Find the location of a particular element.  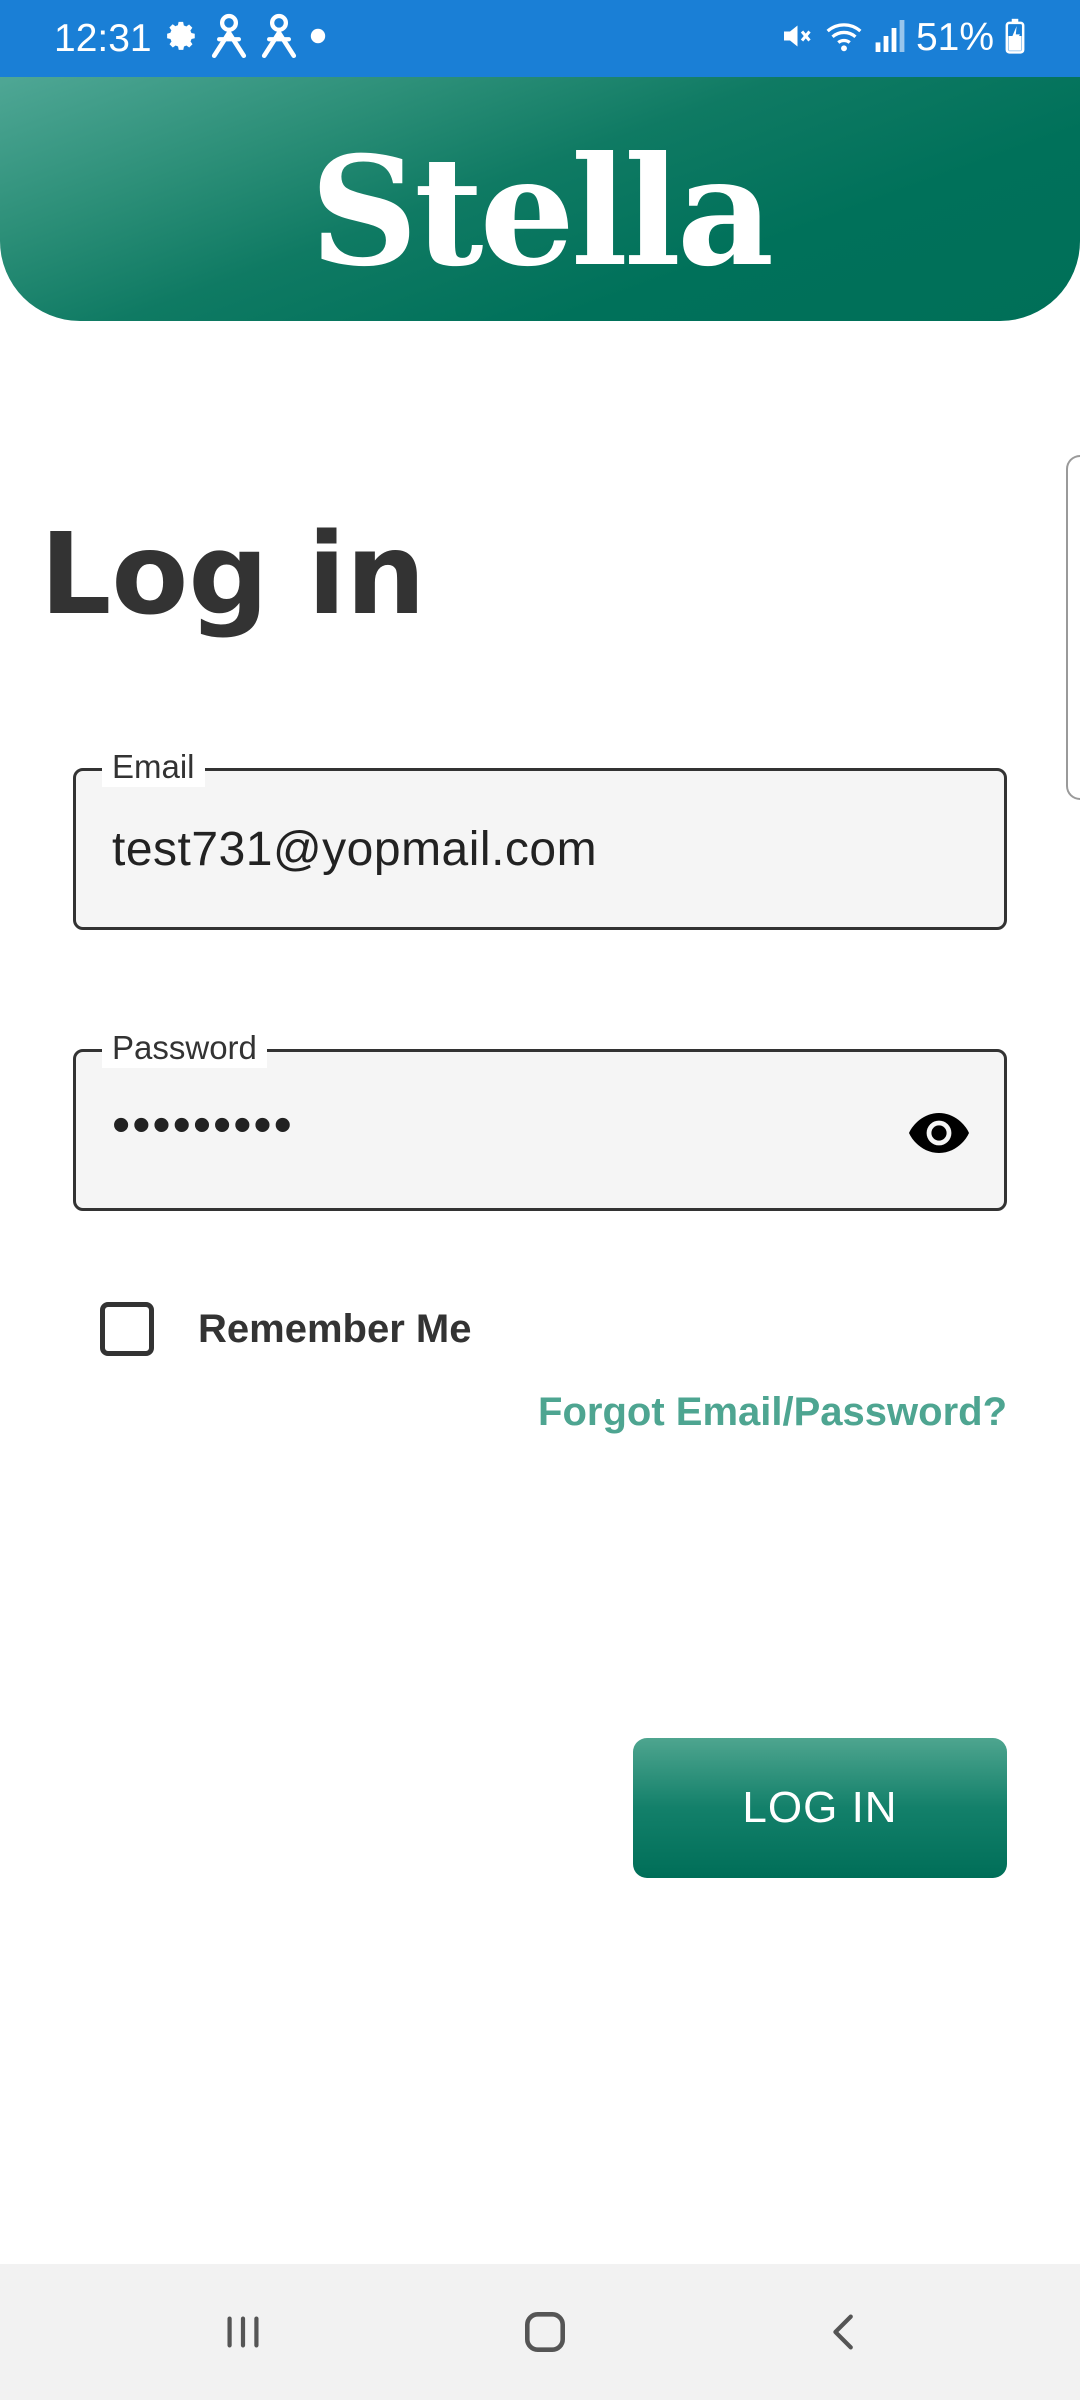

wifi-icon is located at coordinates (844, 38).